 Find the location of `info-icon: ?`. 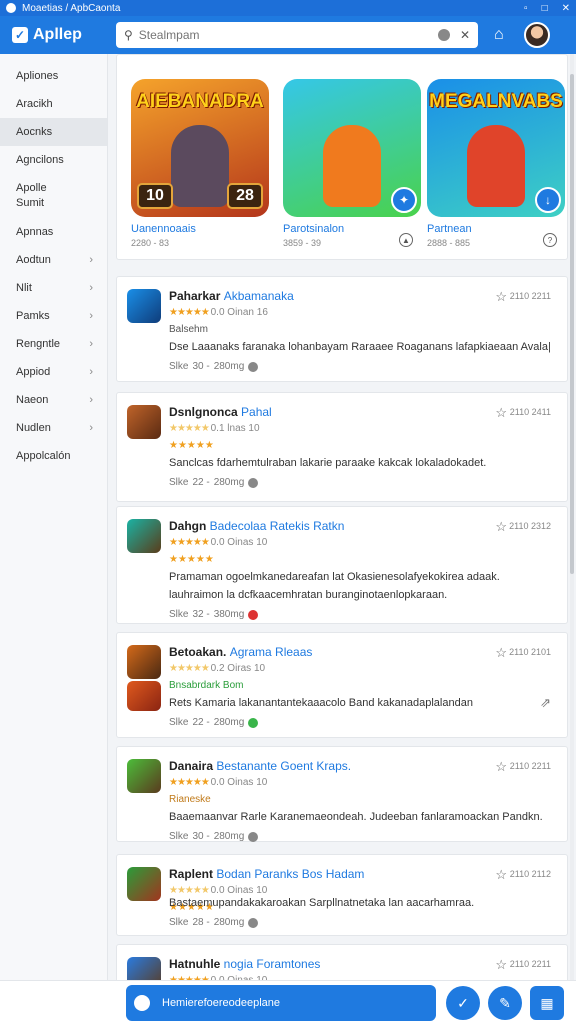

info-icon: ? is located at coordinates (550, 240).